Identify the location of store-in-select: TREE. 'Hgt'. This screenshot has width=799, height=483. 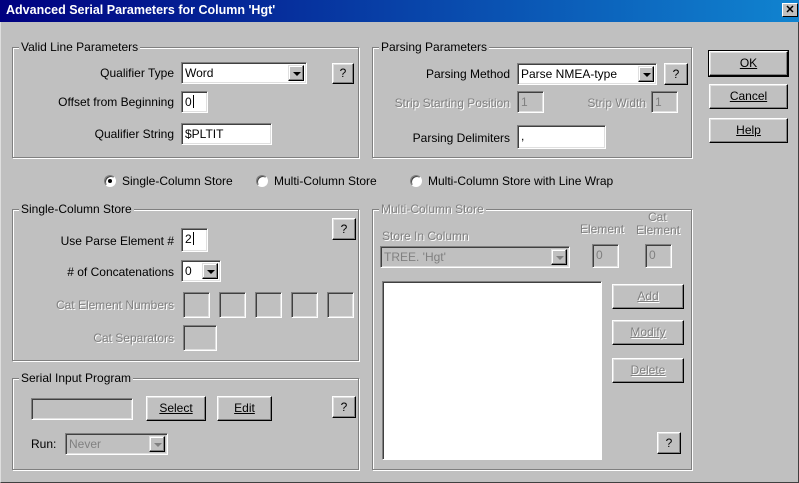
(475, 257).